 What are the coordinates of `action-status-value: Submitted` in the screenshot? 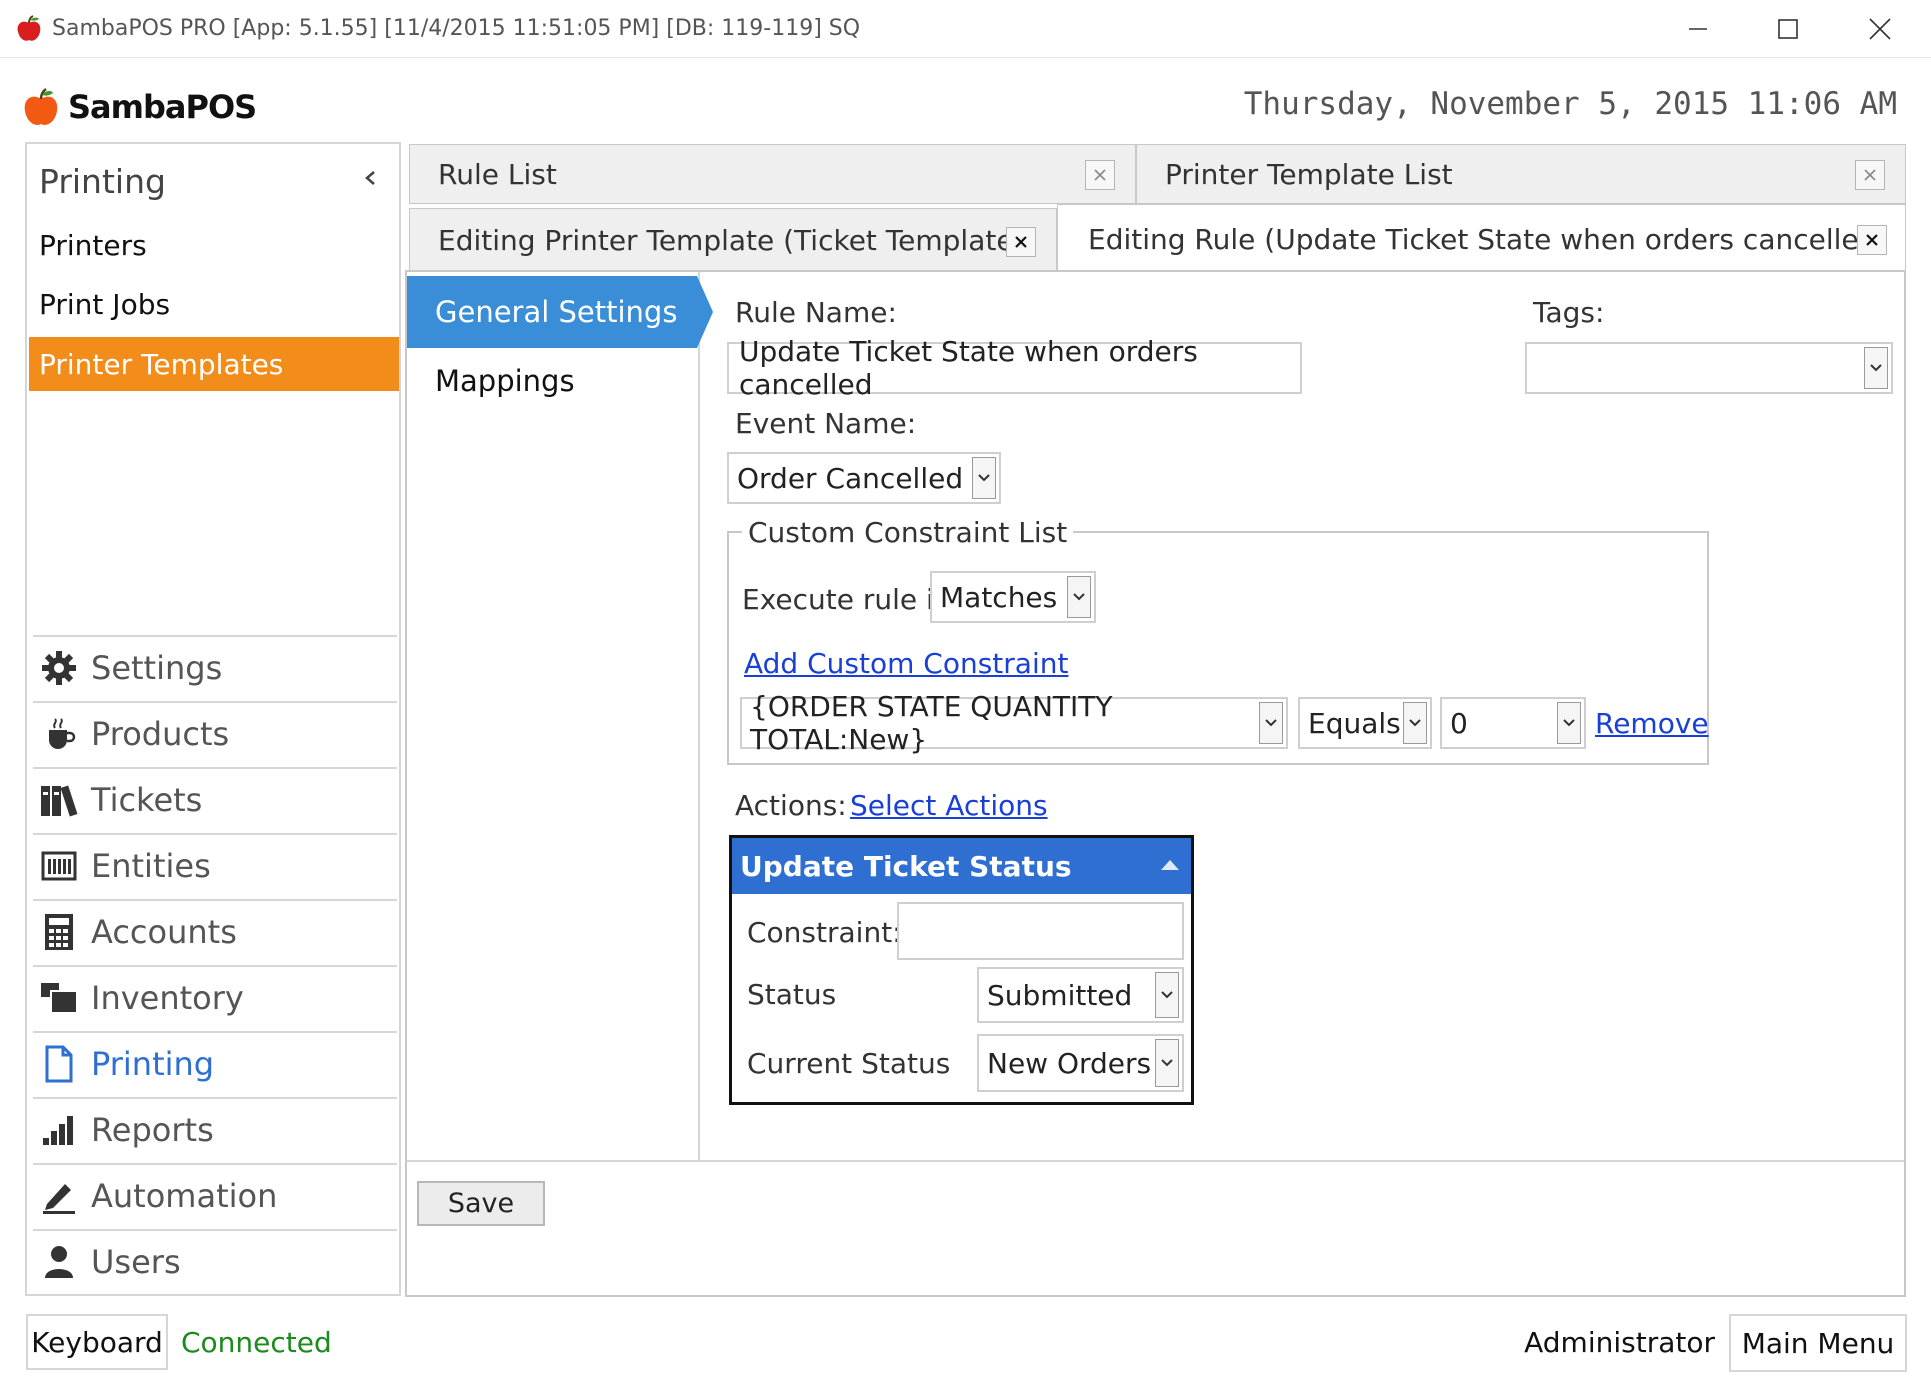 It's located at (1060, 995).